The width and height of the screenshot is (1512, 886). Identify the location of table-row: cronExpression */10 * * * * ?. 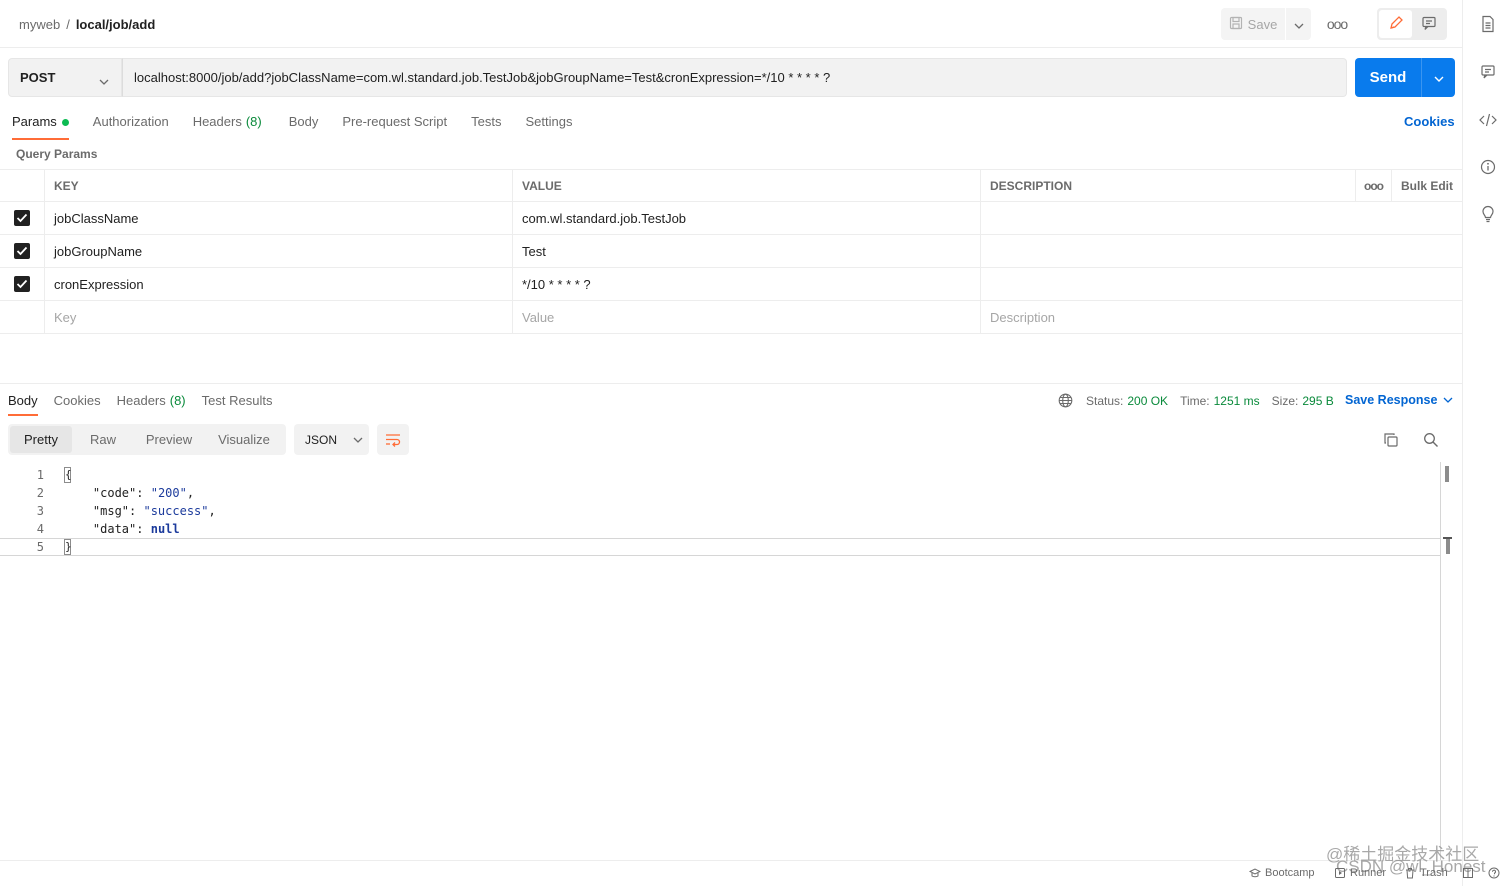
(731, 284).